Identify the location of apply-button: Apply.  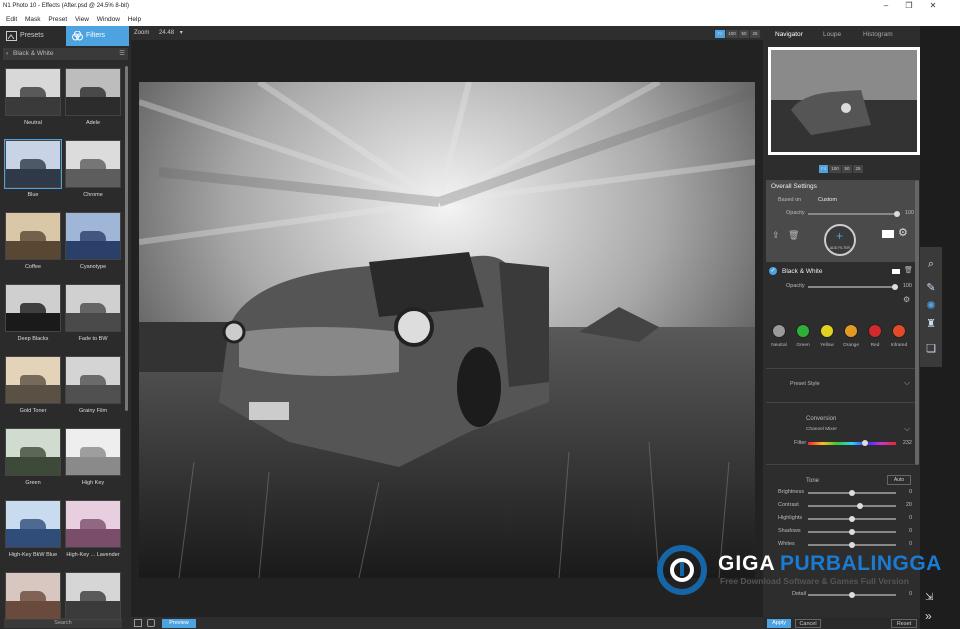
(779, 623).